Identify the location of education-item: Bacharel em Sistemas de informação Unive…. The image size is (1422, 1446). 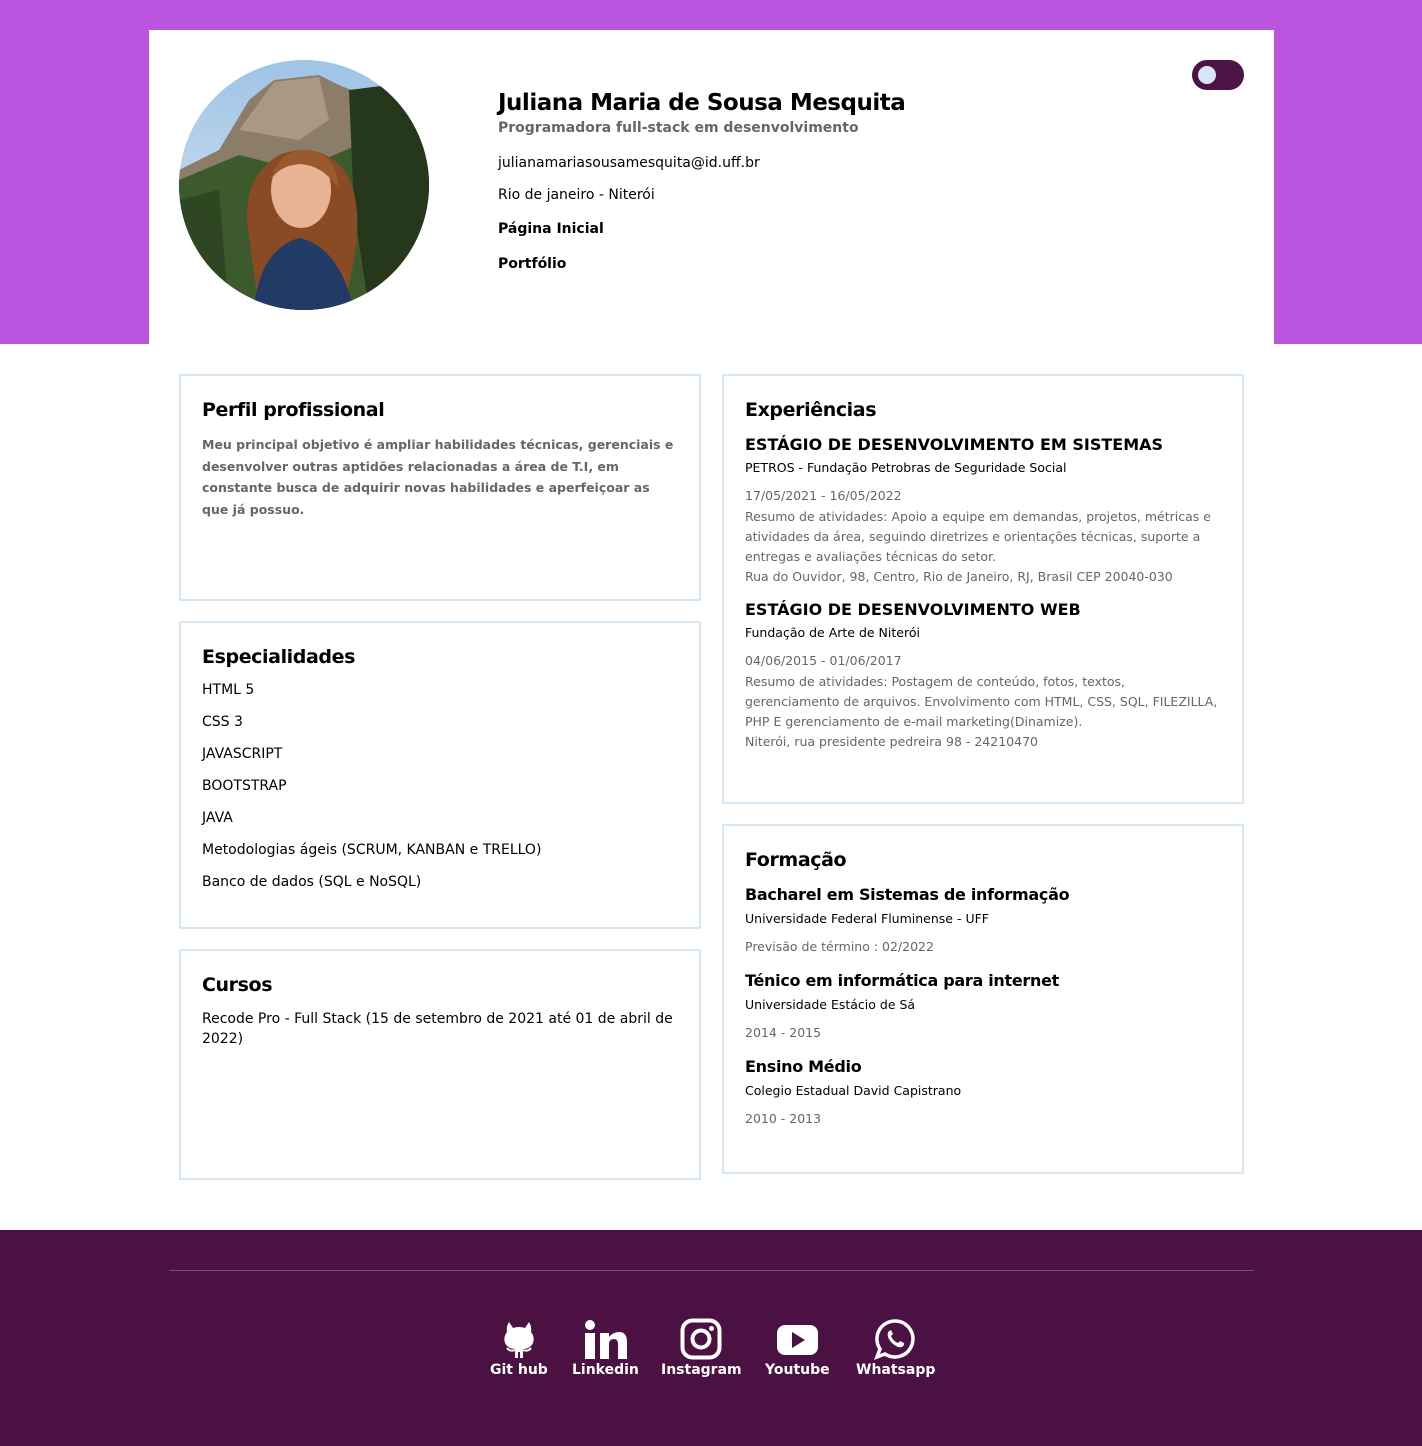
(983, 920).